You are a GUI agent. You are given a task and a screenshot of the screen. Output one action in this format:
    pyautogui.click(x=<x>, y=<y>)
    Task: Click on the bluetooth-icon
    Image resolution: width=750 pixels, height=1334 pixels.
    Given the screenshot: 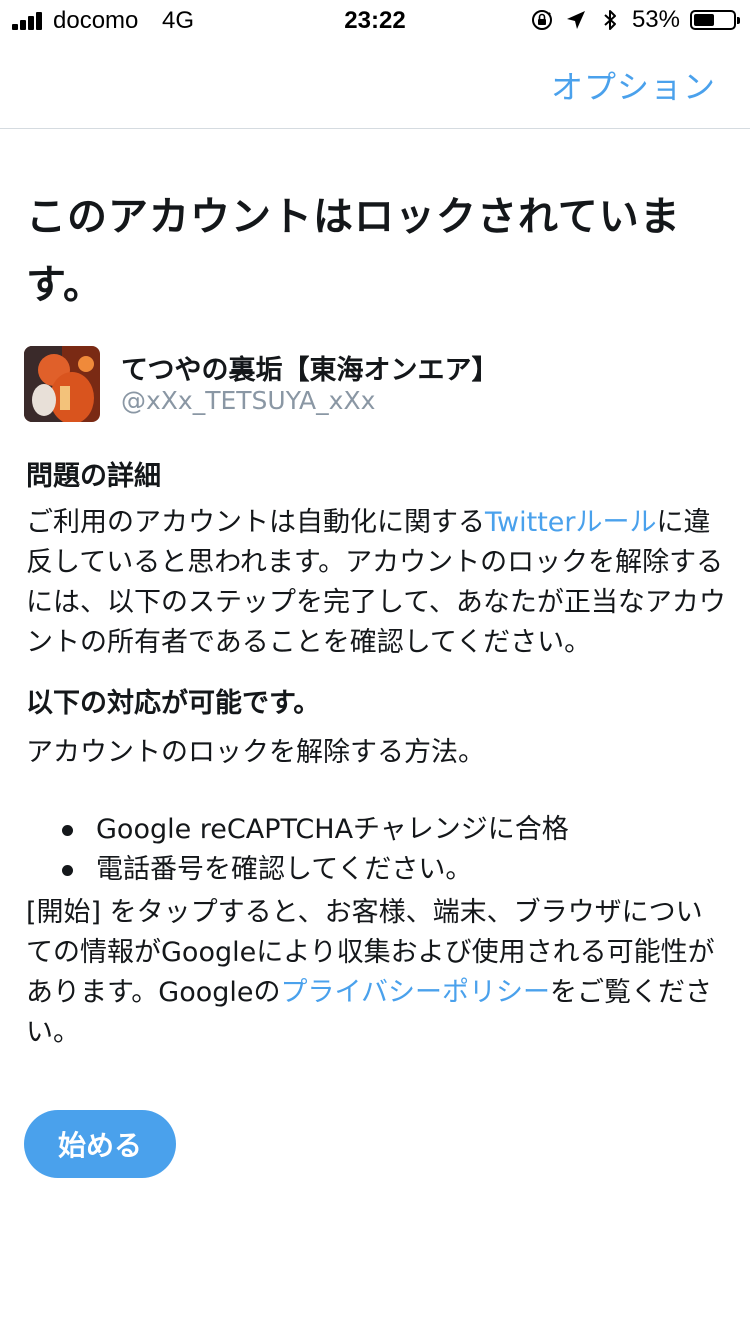 What is the action you would take?
    pyautogui.click(x=610, y=20)
    